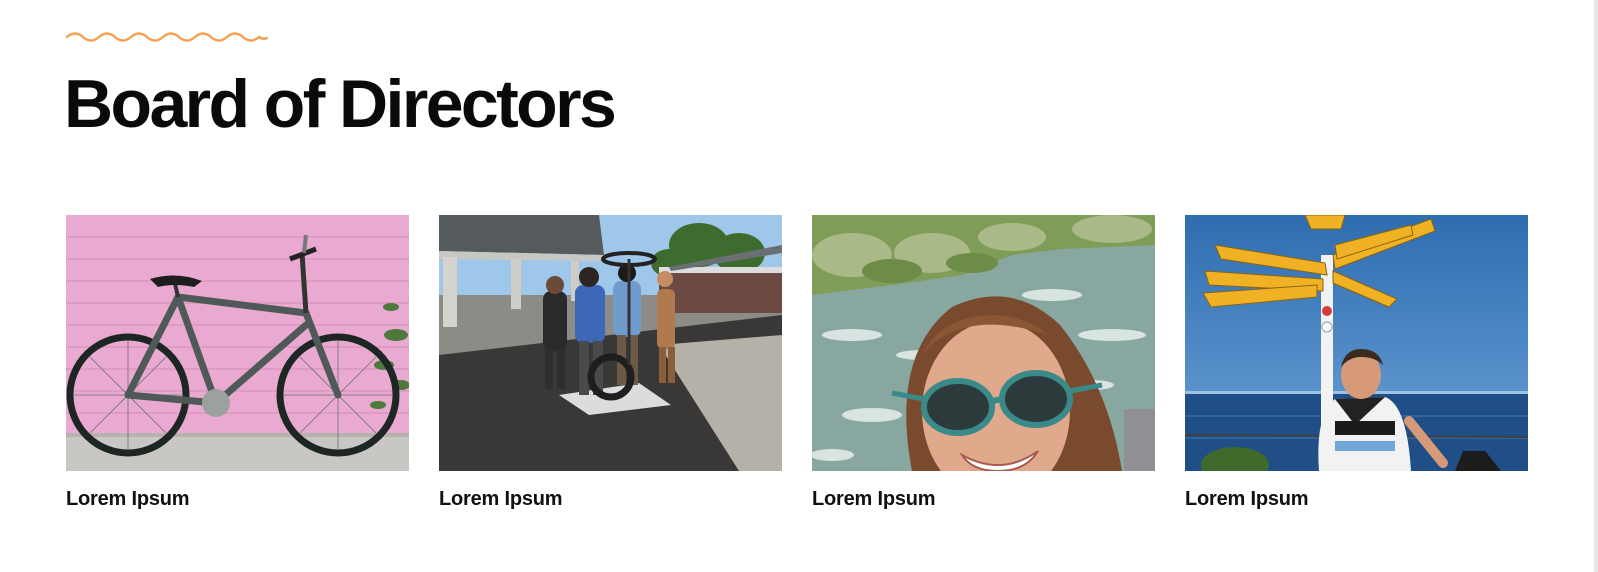 The height and width of the screenshot is (572, 1598). Describe the element at coordinates (237, 343) in the screenshot. I see `director-photo-bicycle` at that location.